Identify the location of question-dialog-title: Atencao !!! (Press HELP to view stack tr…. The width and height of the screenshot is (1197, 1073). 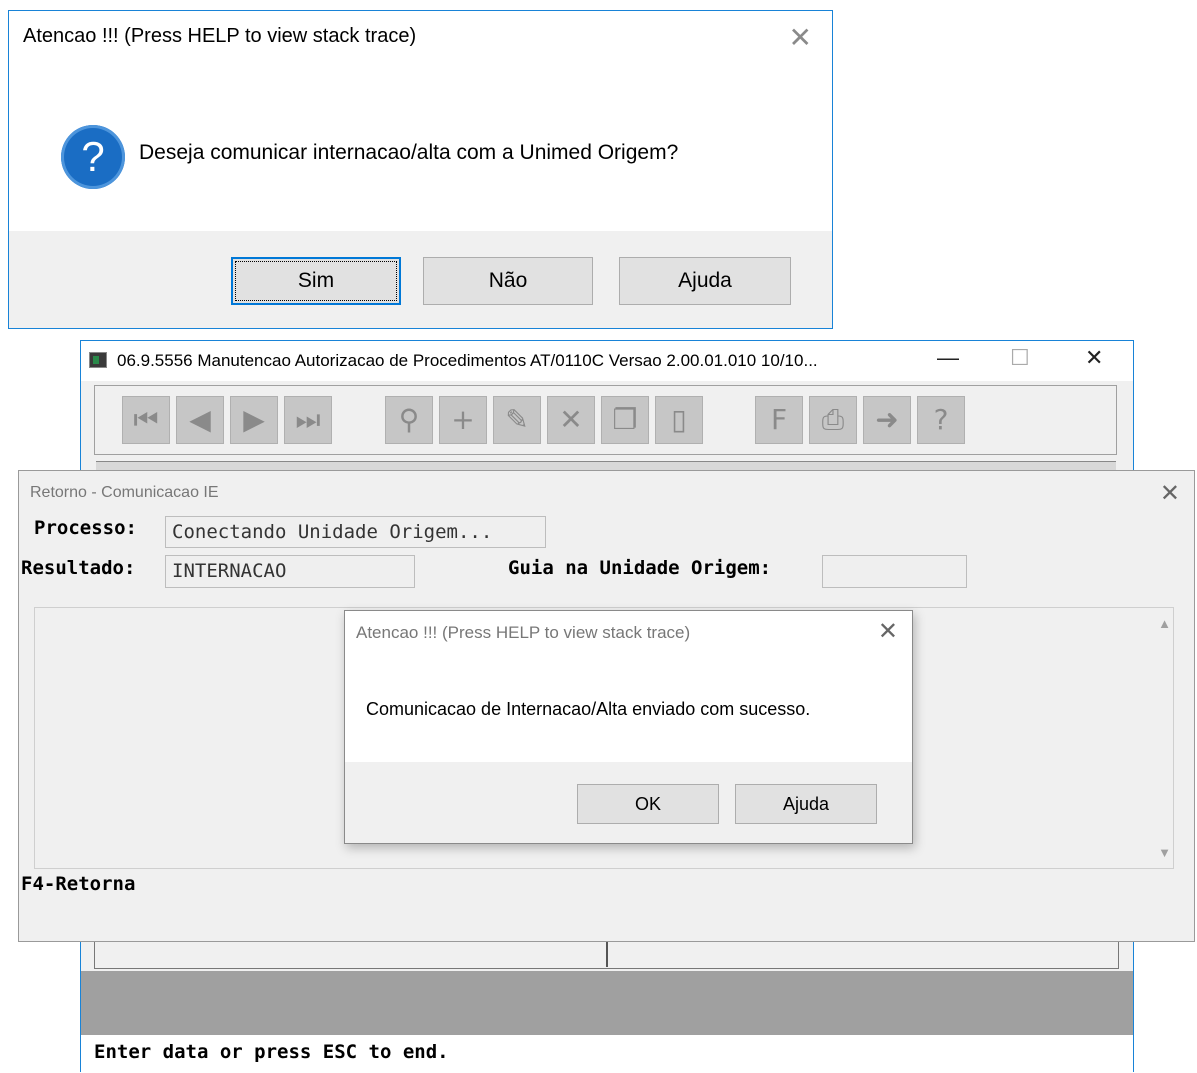
(220, 36).